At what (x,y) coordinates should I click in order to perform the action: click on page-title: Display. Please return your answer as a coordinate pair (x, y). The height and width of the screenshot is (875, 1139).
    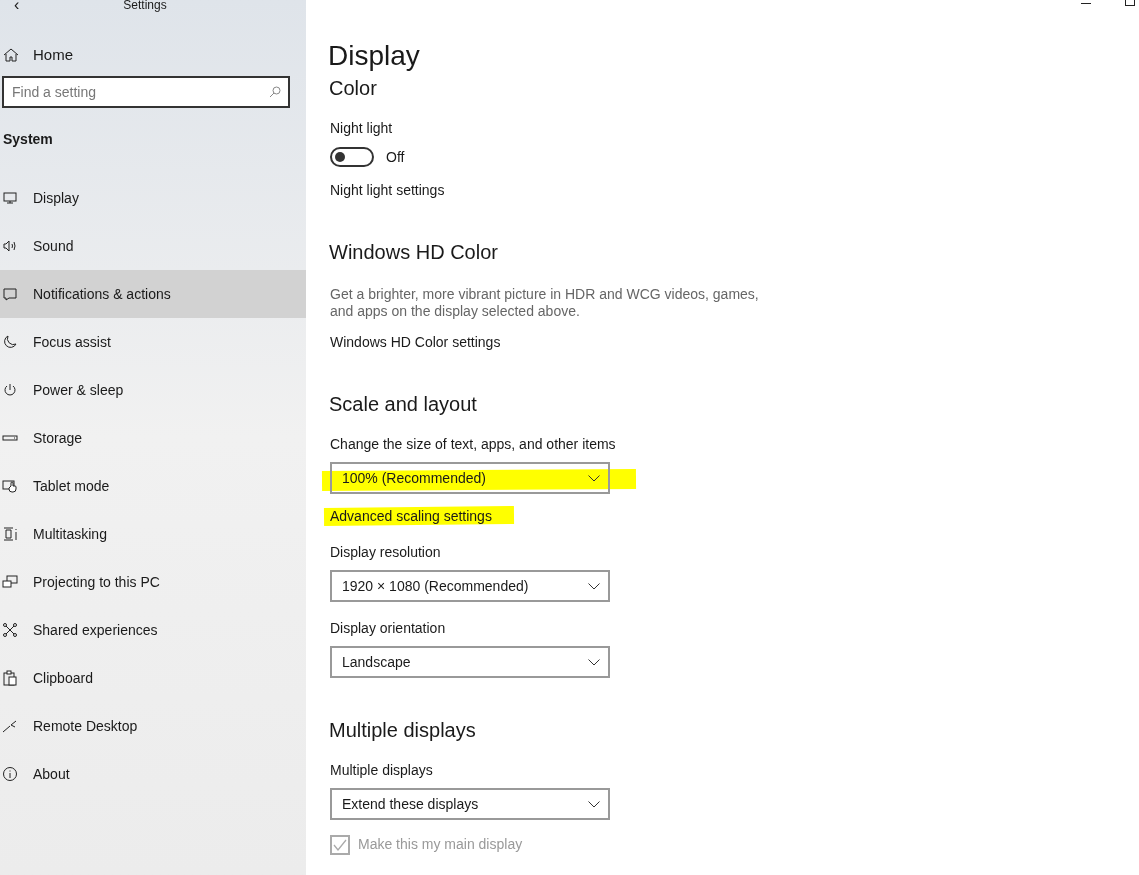
    Looking at the image, I should click on (374, 56).